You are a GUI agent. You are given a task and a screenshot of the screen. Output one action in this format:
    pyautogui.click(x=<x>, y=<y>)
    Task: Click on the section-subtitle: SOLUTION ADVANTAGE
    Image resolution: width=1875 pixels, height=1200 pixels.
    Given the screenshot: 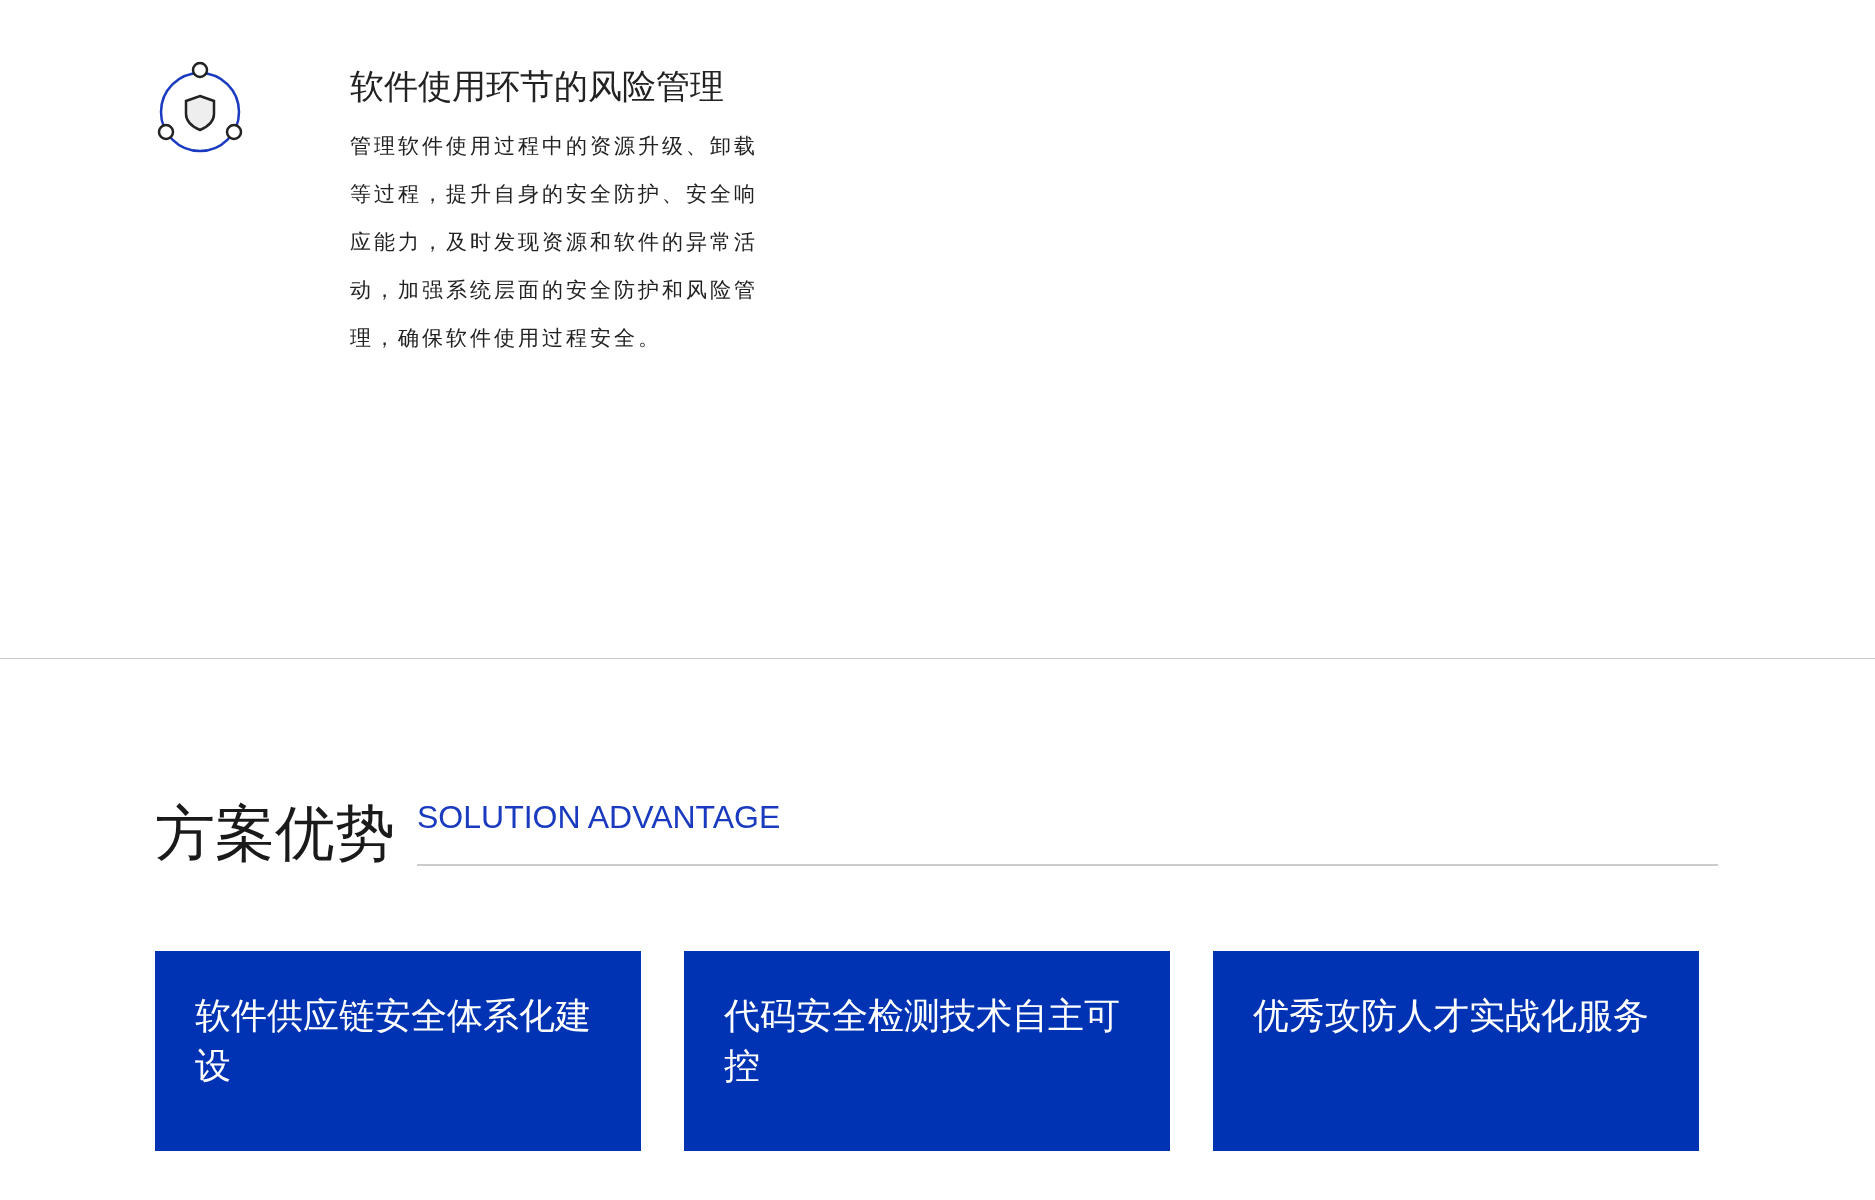 What is the action you would take?
    pyautogui.click(x=599, y=817)
    